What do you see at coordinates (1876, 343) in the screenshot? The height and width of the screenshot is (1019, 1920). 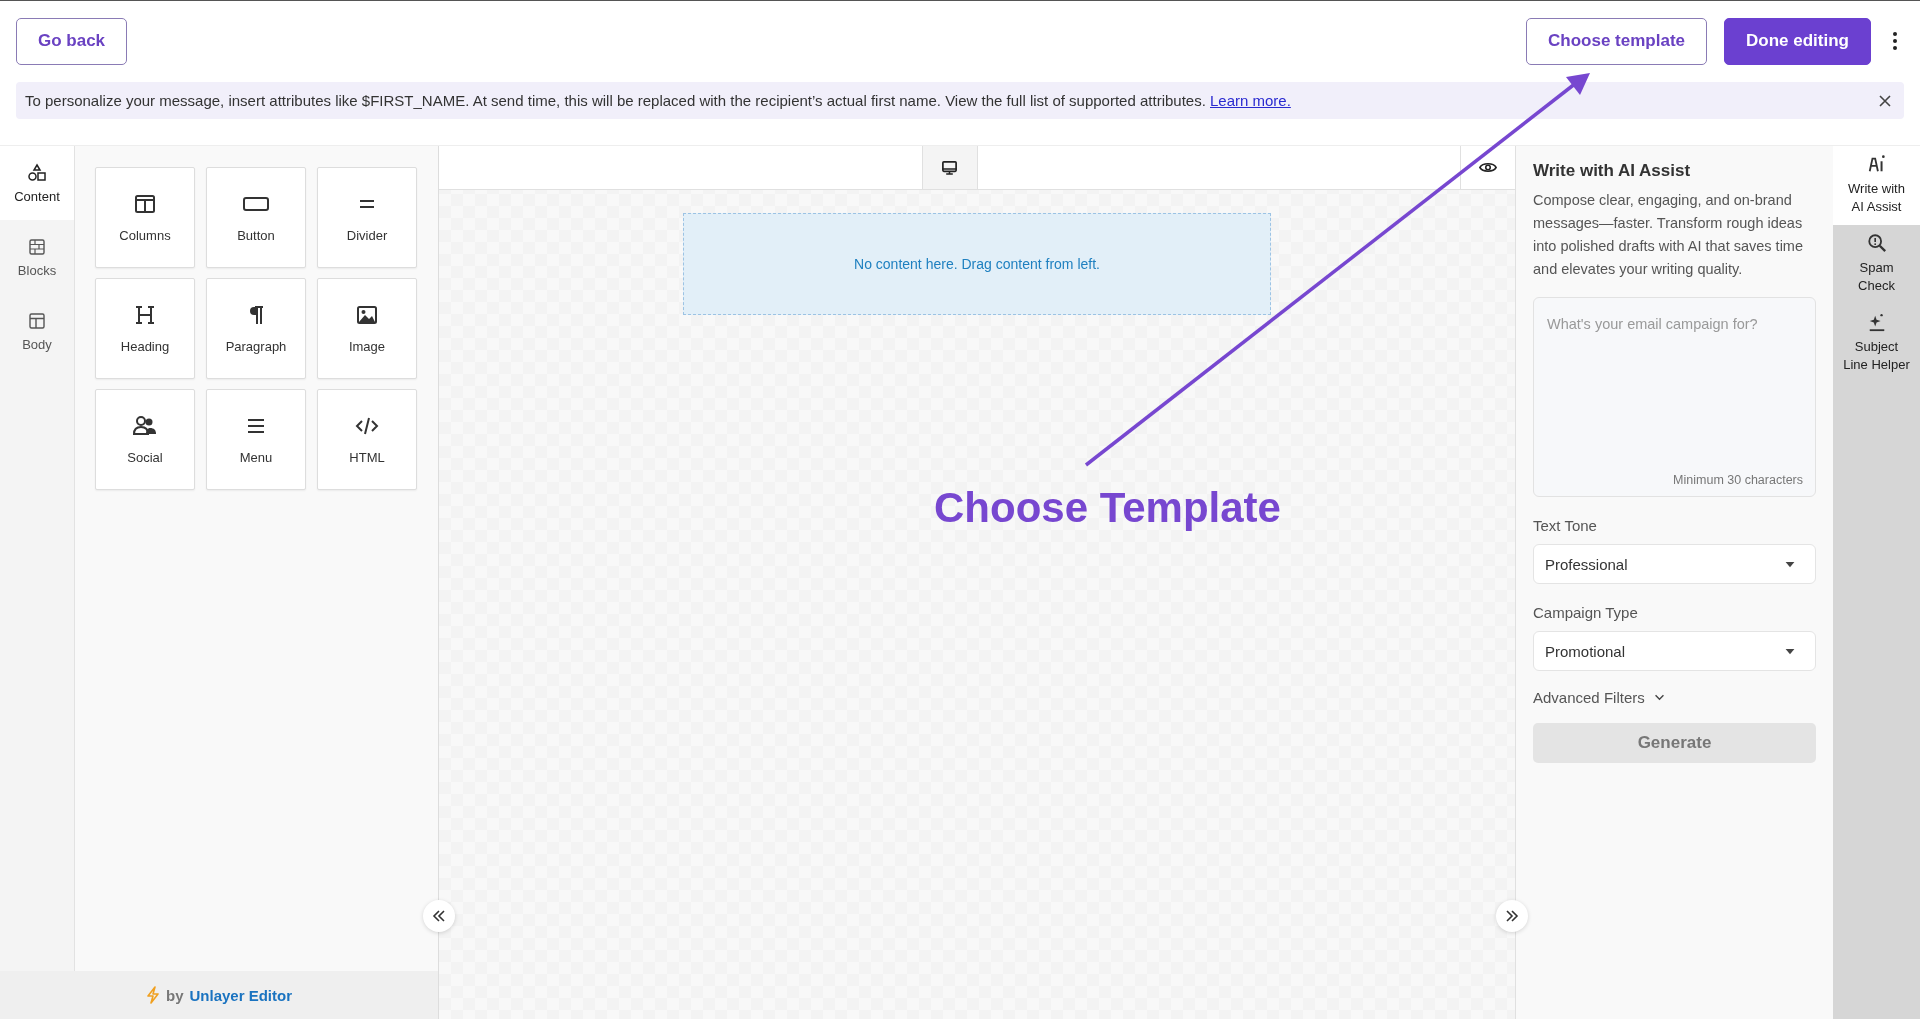 I see `assistant-tab: Subject Line Helper` at bounding box center [1876, 343].